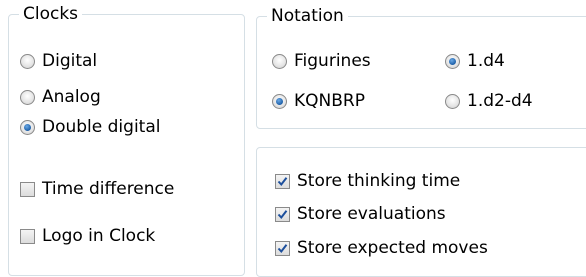 This screenshot has height=277, width=586. What do you see at coordinates (70, 61) in the screenshot?
I see `radio-label-digital: Digital` at bounding box center [70, 61].